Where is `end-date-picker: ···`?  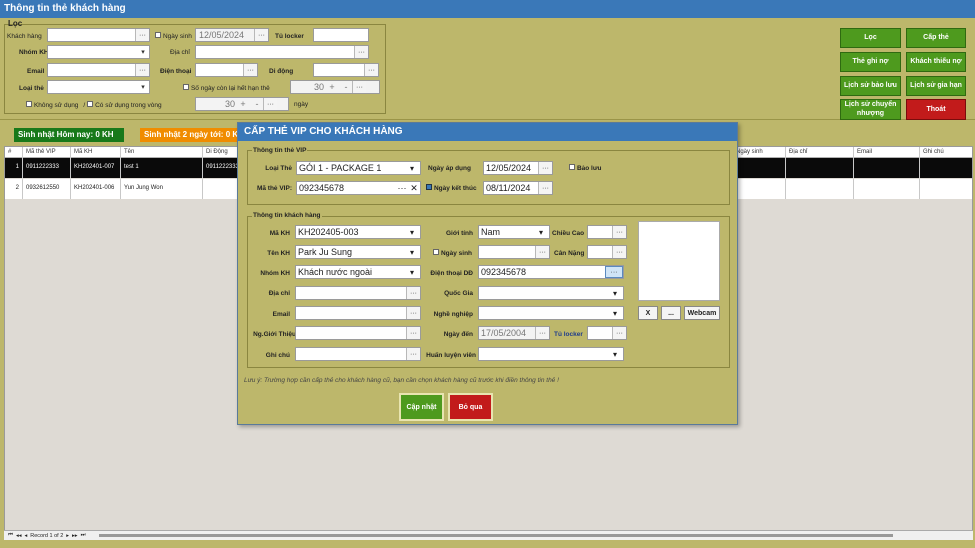
end-date-picker: ··· is located at coordinates (545, 188).